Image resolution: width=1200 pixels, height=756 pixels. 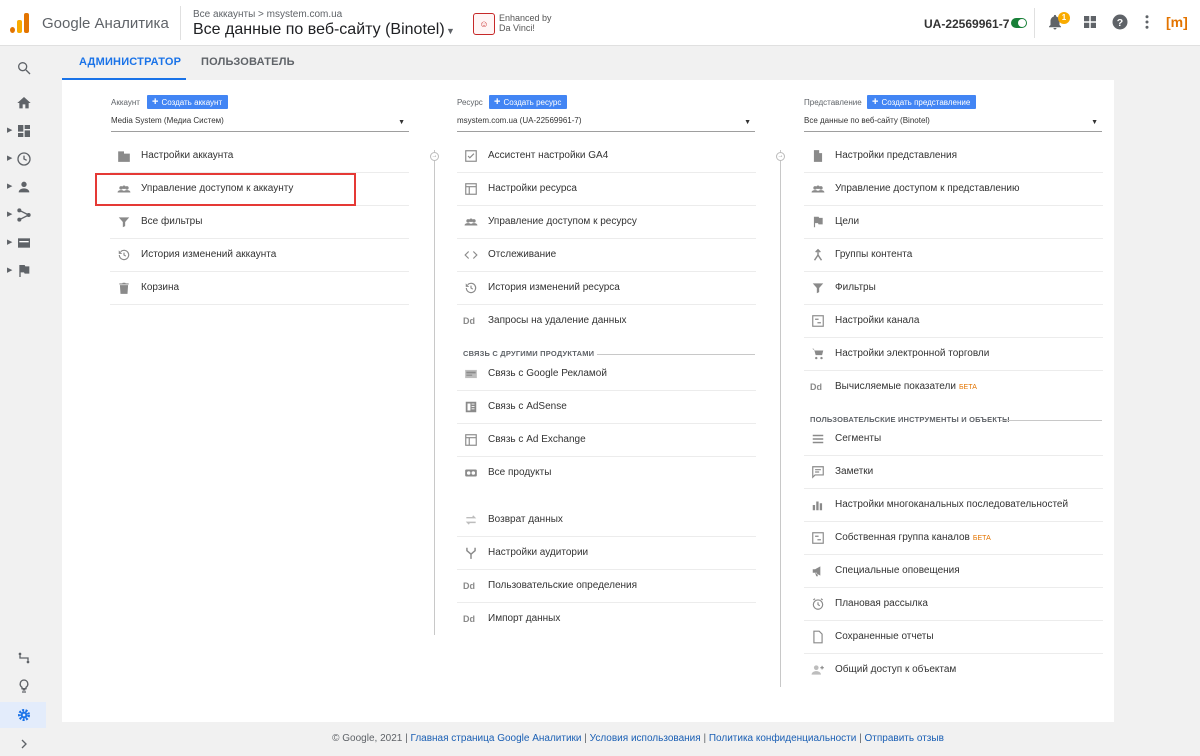 I want to click on tracking-item: Отслеживание, so click(x=606, y=255).